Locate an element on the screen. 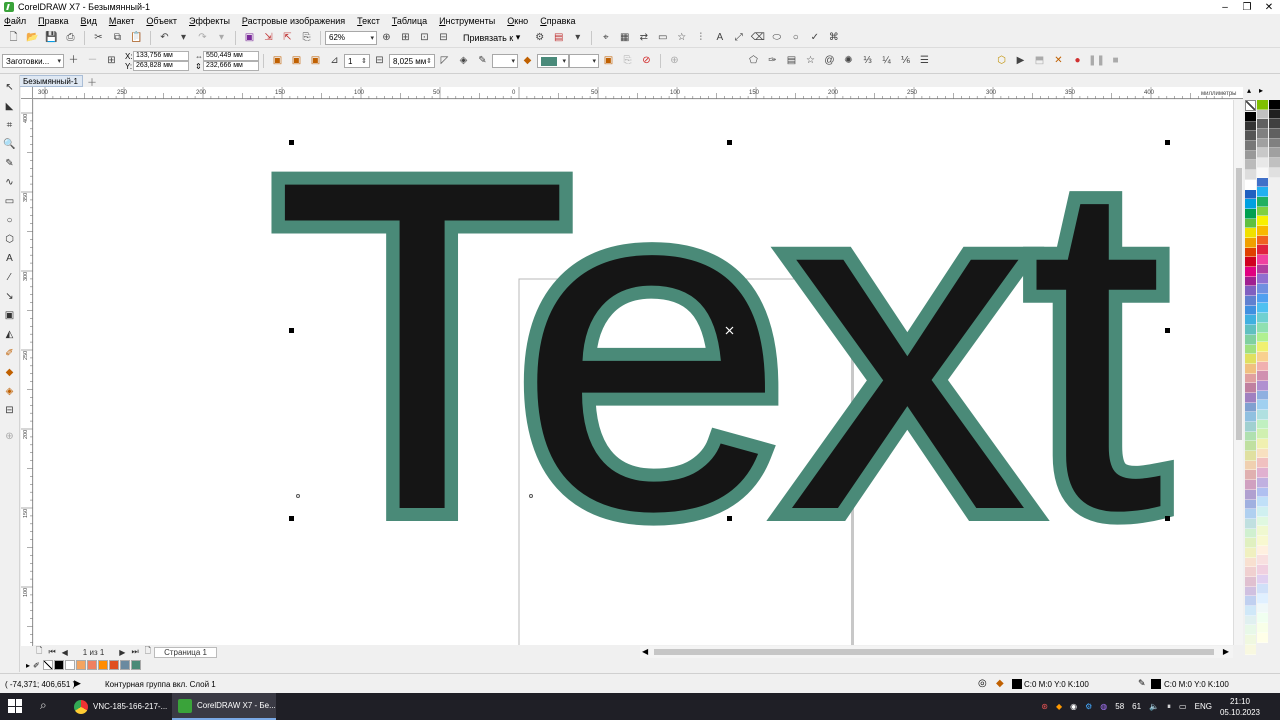 The width and height of the screenshot is (1280, 720). no-fill-swatch is located at coordinates (1250, 105).